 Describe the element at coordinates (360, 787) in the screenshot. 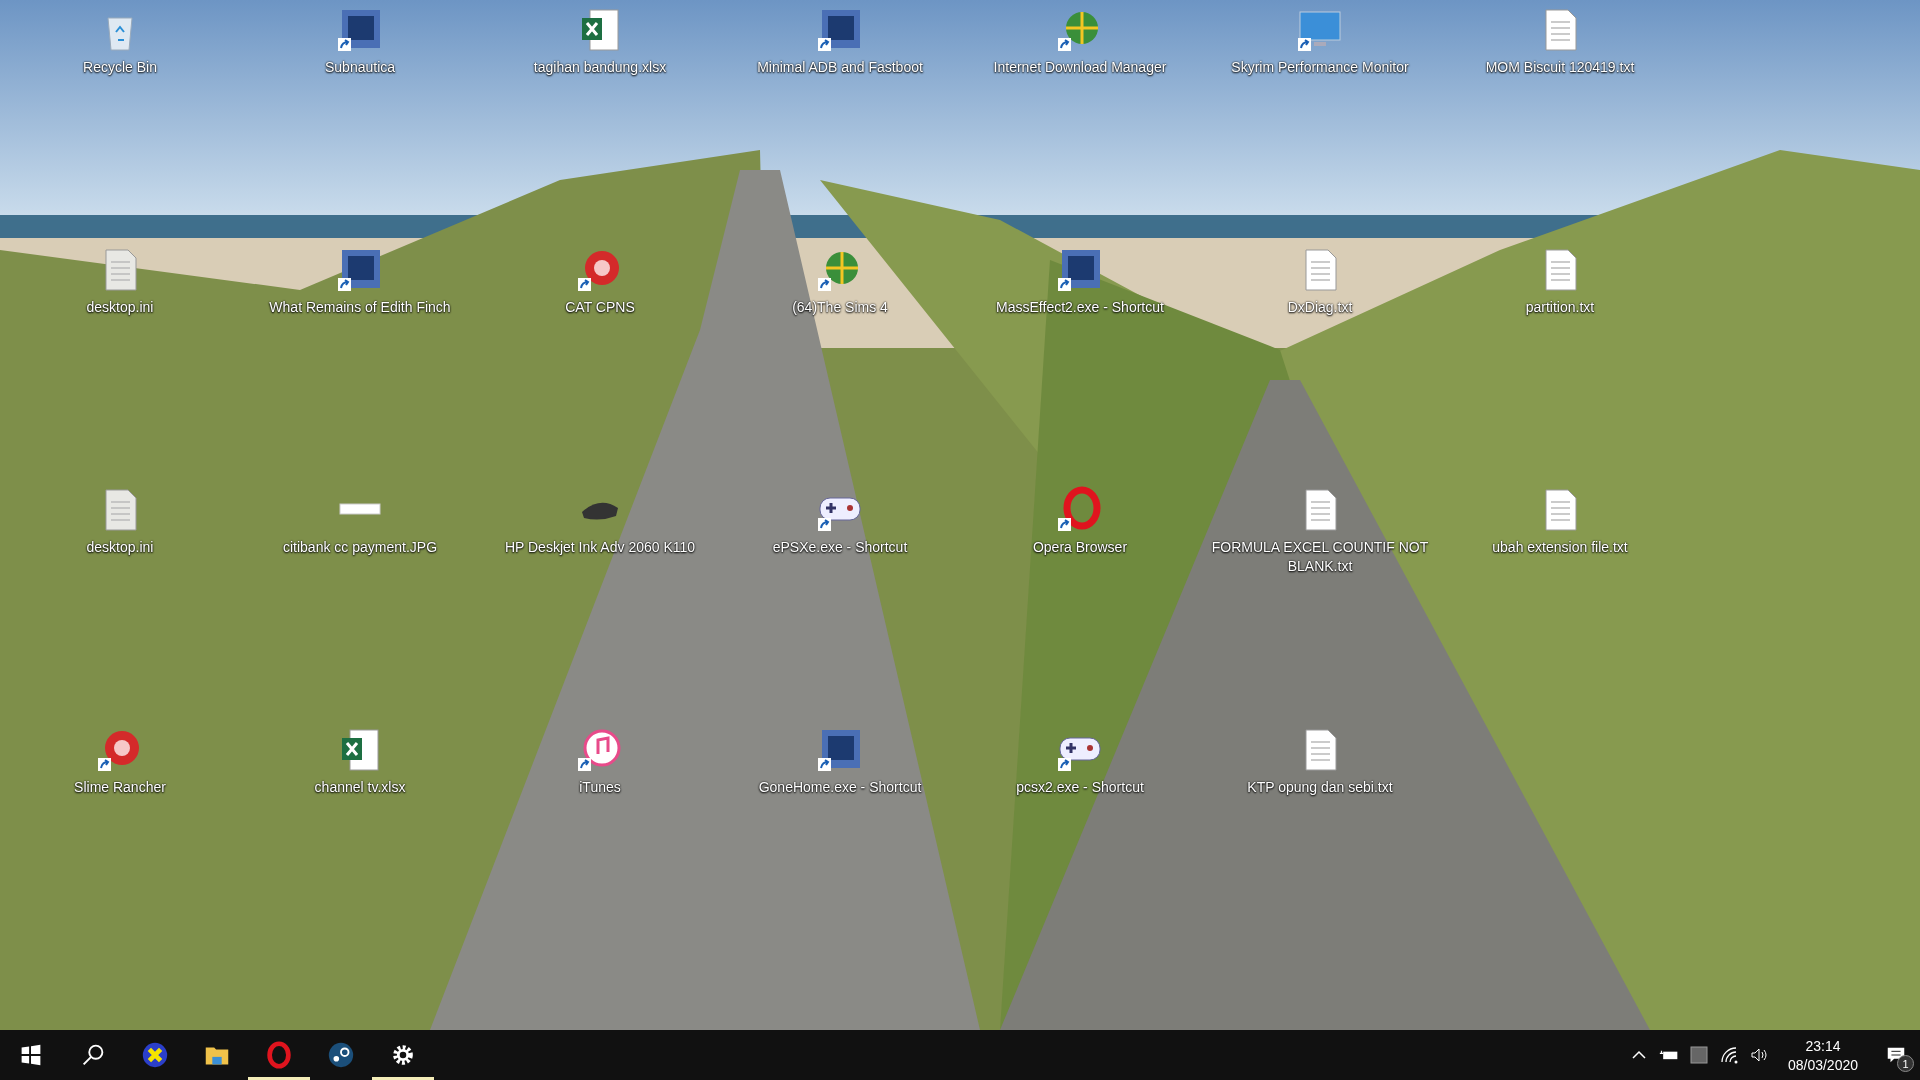

I see `desktop-icon-label: channel tv.xlsx` at that location.